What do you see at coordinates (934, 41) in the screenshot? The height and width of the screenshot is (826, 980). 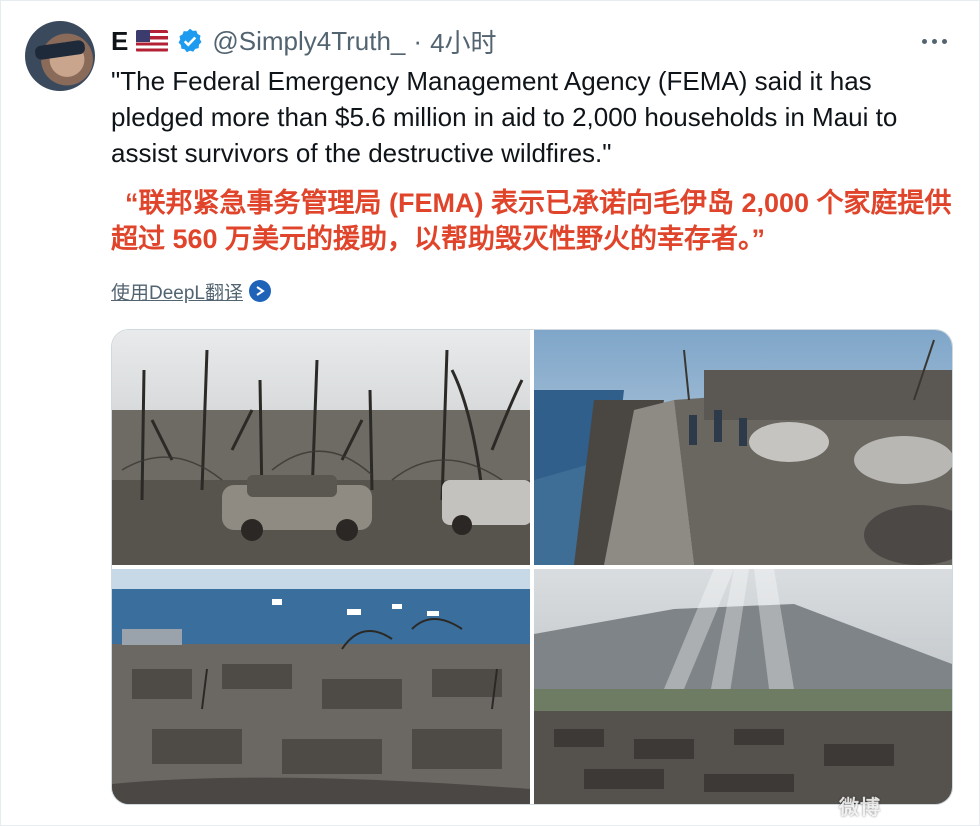 I see `more-options-icon` at bounding box center [934, 41].